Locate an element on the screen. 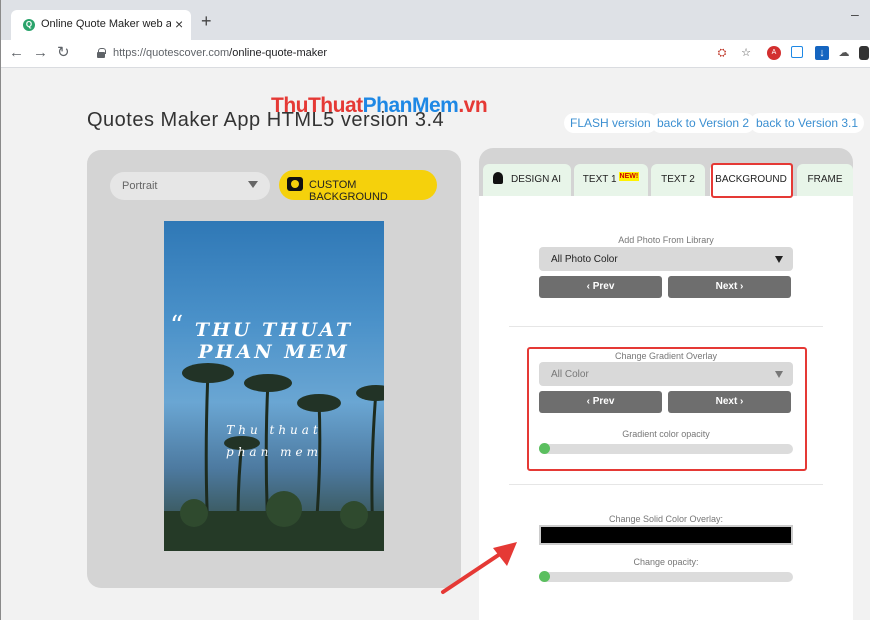 This screenshot has height=620, width=870. gradient-opacity-slider is located at coordinates (666, 448).